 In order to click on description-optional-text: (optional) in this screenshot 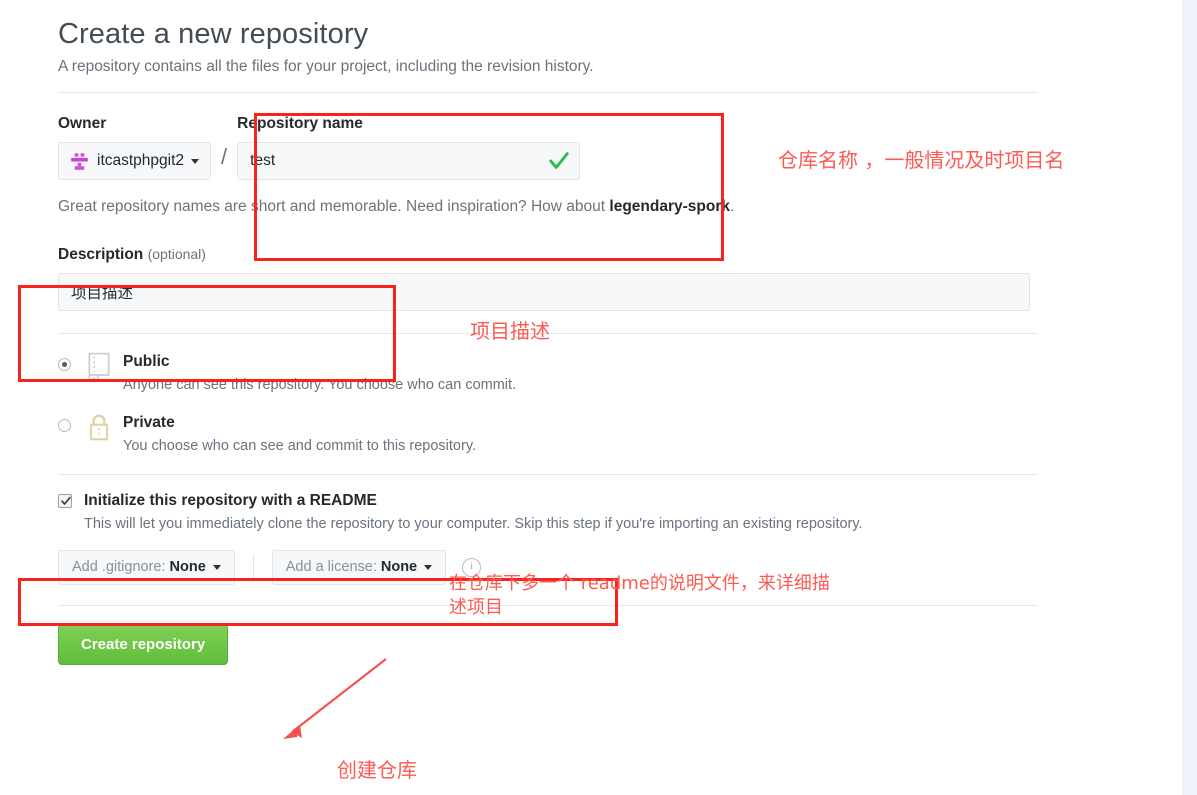, I will do `click(176, 254)`.